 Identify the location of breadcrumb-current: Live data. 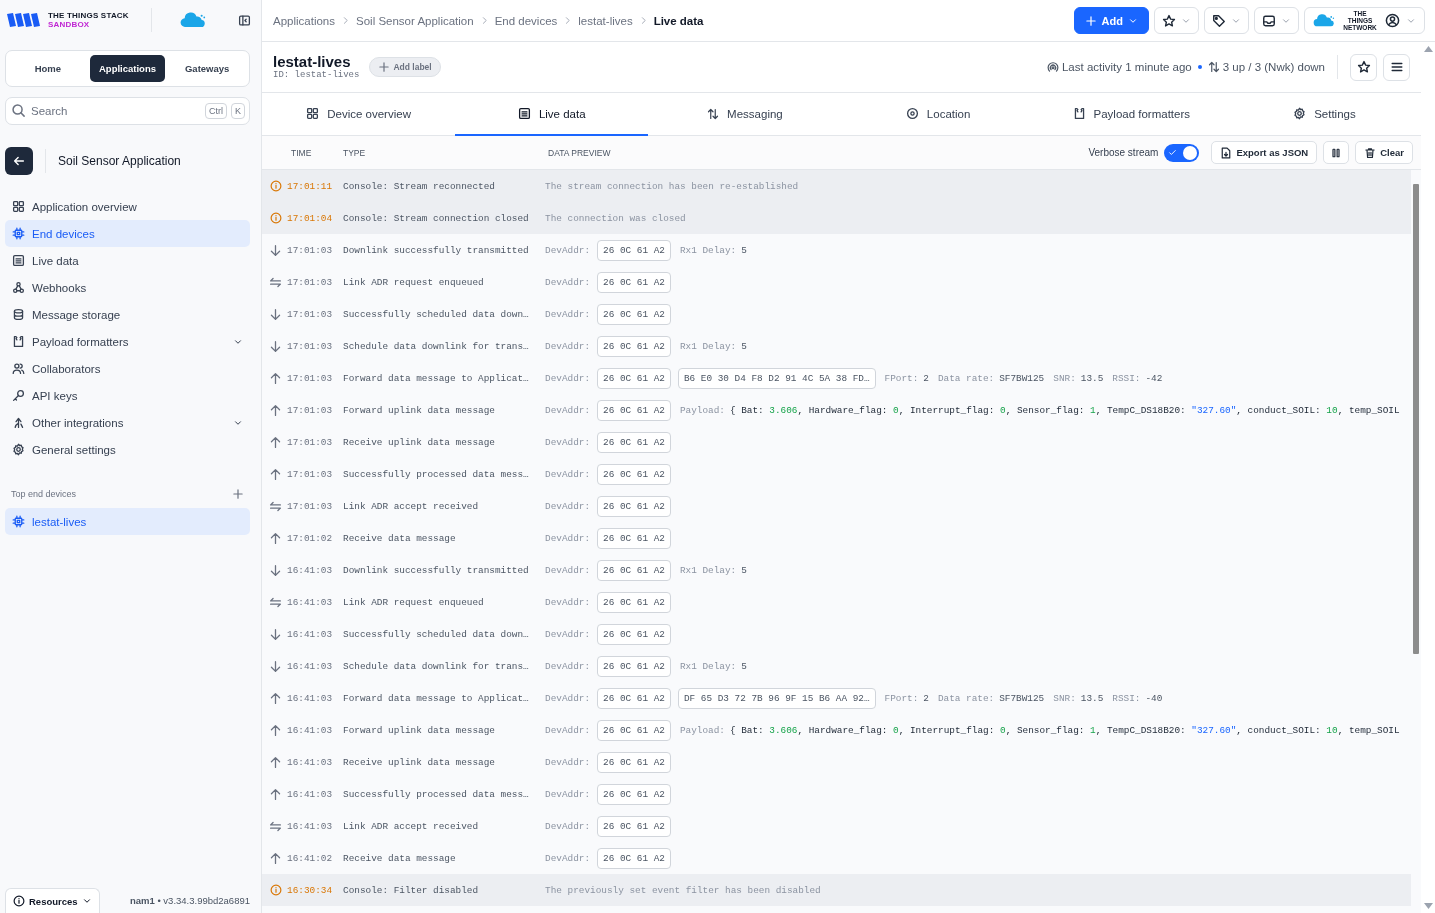
(678, 20).